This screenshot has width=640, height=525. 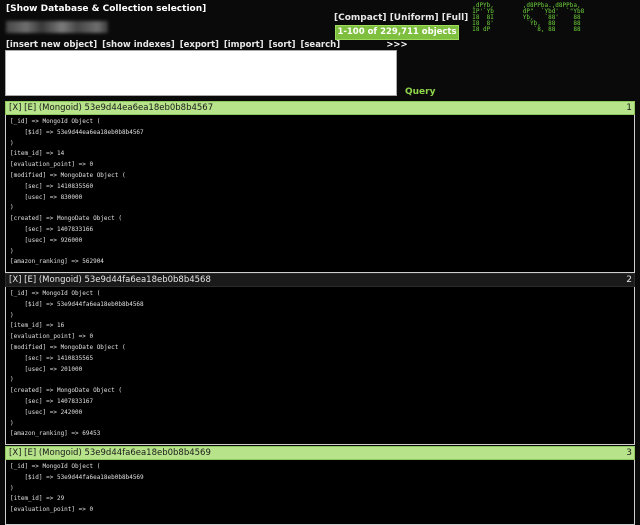 I want to click on record-field-line: [sec] => 1410835565, so click(x=52, y=358).